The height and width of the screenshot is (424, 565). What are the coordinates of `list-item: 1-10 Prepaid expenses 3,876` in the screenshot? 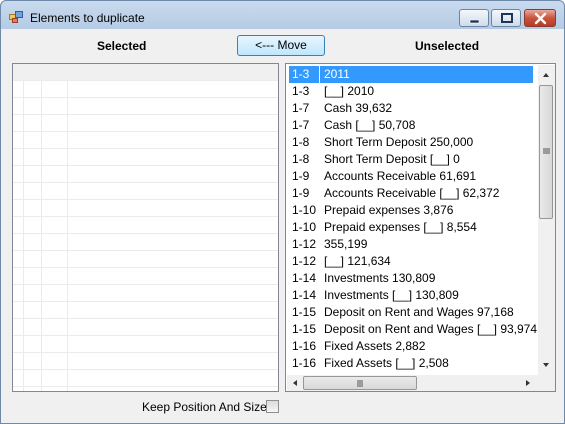 It's located at (411, 210).